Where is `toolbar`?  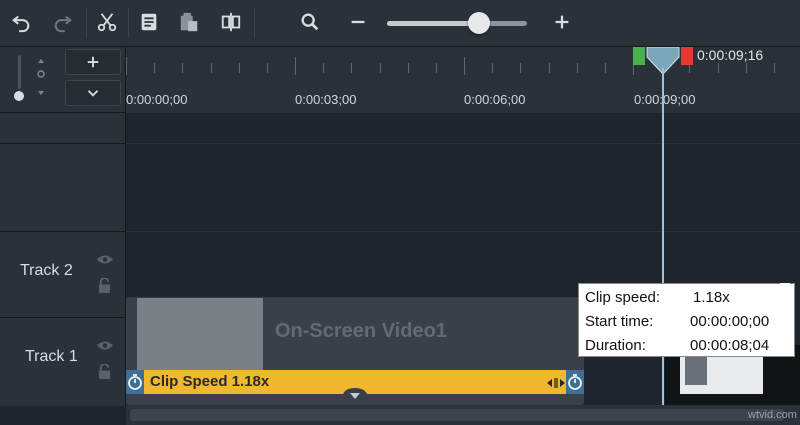
toolbar is located at coordinates (400, 23).